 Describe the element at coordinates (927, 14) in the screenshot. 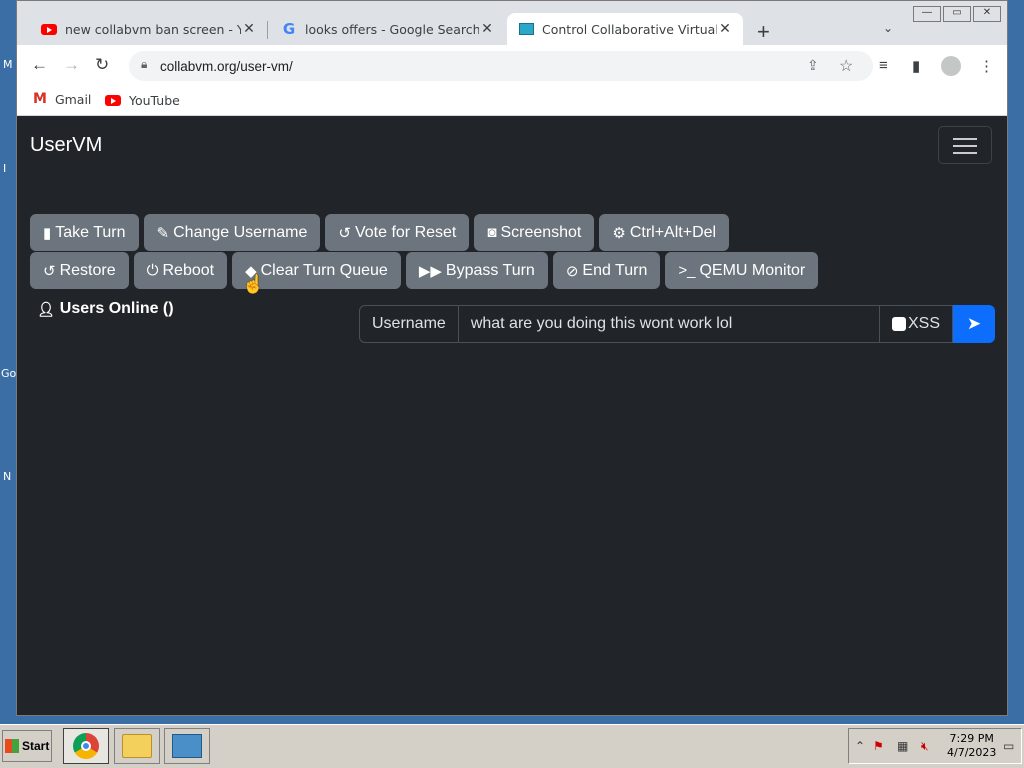

I see `minimize-button: —` at that location.